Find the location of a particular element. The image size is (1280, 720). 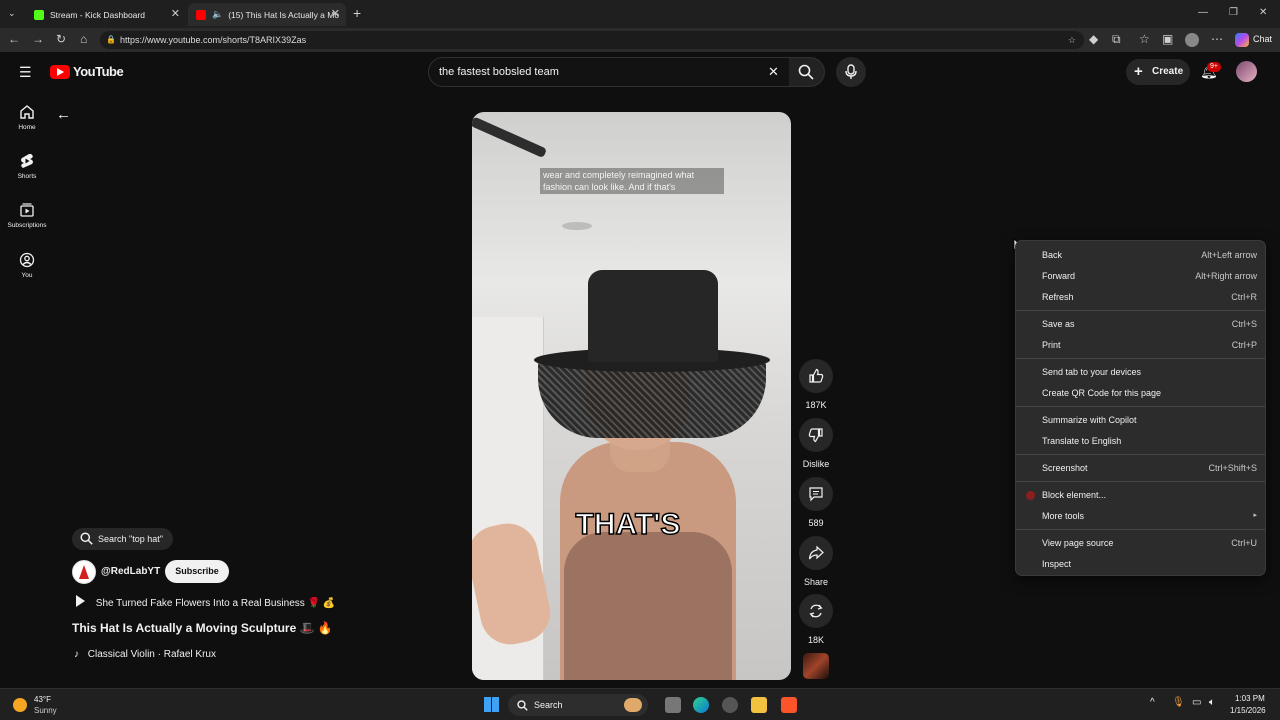

youtube-play-icon is located at coordinates (60, 71).